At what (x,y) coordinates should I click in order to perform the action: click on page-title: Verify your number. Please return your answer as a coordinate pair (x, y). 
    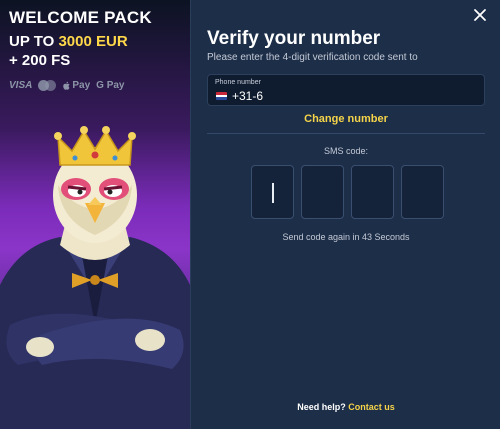
    Looking at the image, I should click on (294, 38).